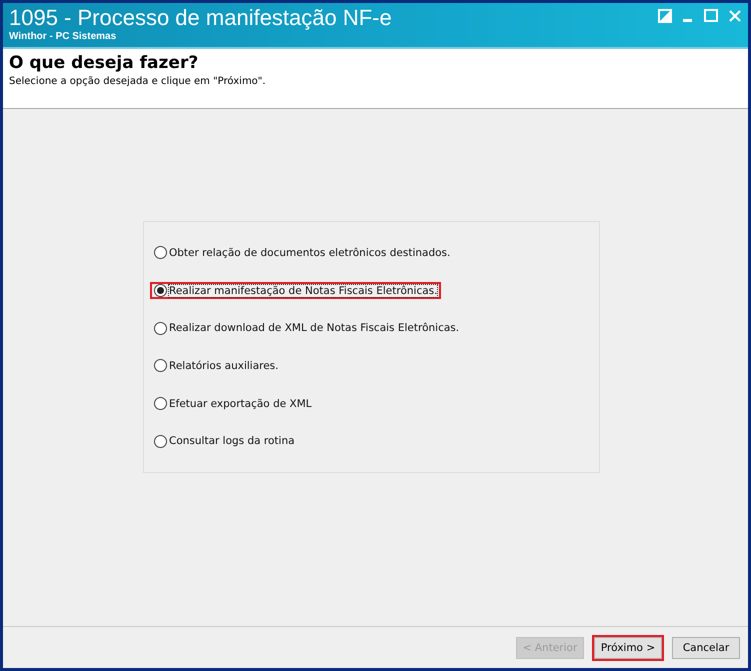  I want to click on instruction-text: Selecione a opção desejada e clique em "Próximo"., so click(138, 81).